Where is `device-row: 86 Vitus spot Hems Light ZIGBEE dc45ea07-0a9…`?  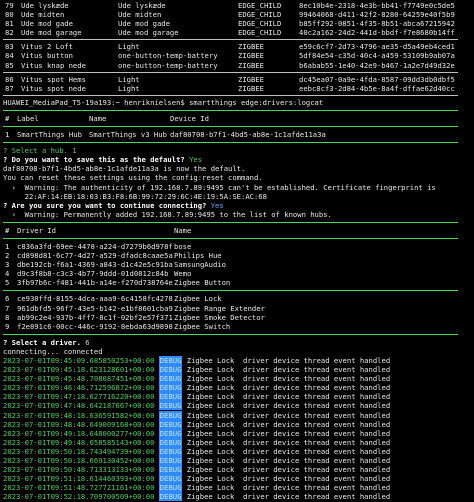
device-row: 86 Vitus spot Hems Light ZIGBEE dc45ea07-0a9… is located at coordinates (238, 79).